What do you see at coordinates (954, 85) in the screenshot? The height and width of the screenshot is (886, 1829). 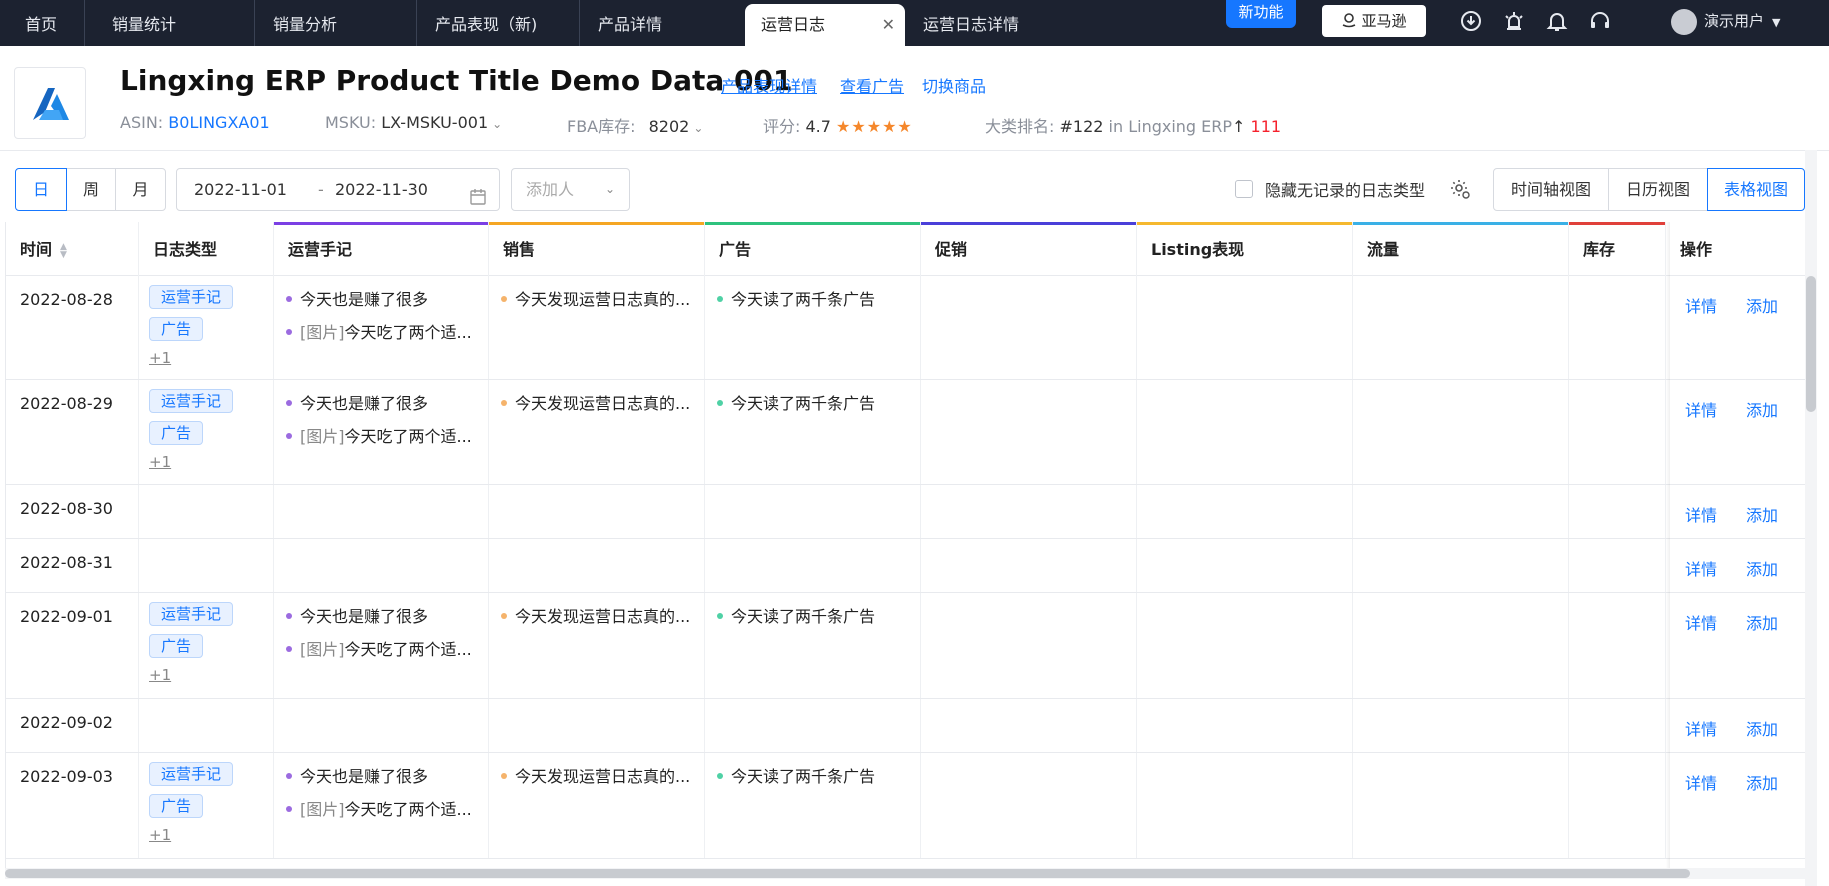 I see `switch-product-link: 切换商品` at bounding box center [954, 85].